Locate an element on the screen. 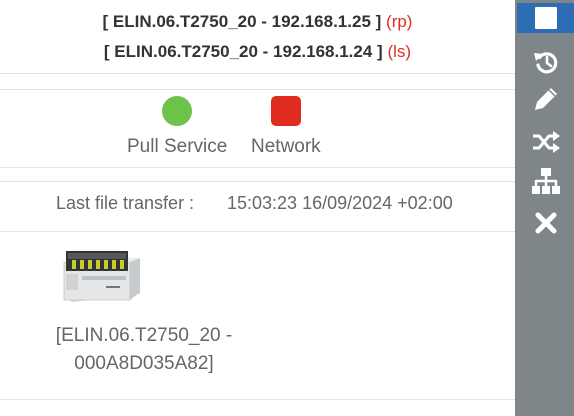 This screenshot has width=574, height=416. edit-button is located at coordinates (545, 99).